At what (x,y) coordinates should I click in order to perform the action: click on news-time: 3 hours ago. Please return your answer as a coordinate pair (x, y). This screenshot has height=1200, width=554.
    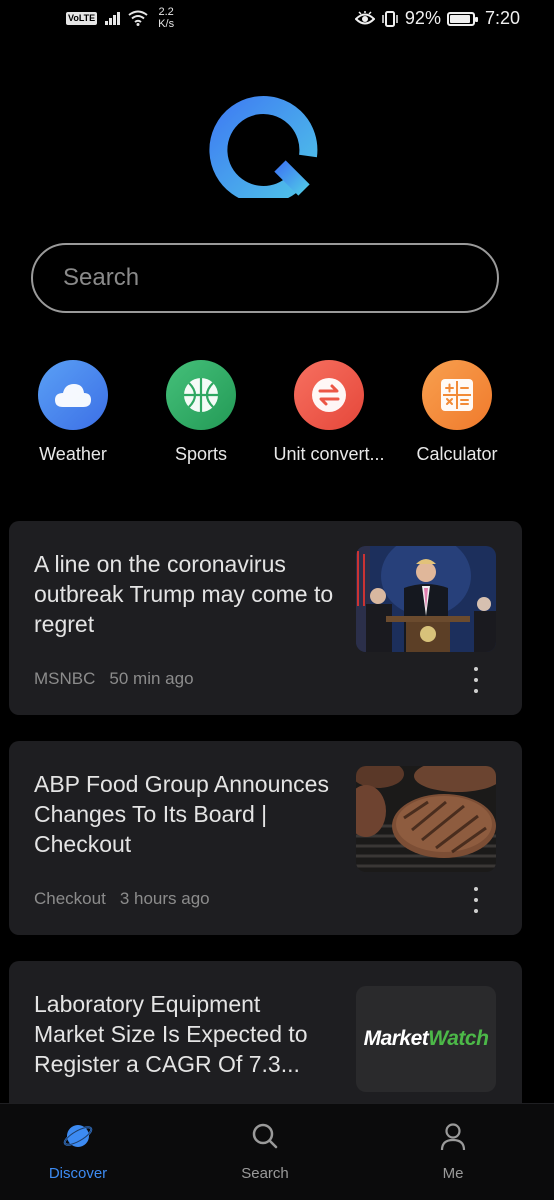
    Looking at the image, I should click on (164, 898).